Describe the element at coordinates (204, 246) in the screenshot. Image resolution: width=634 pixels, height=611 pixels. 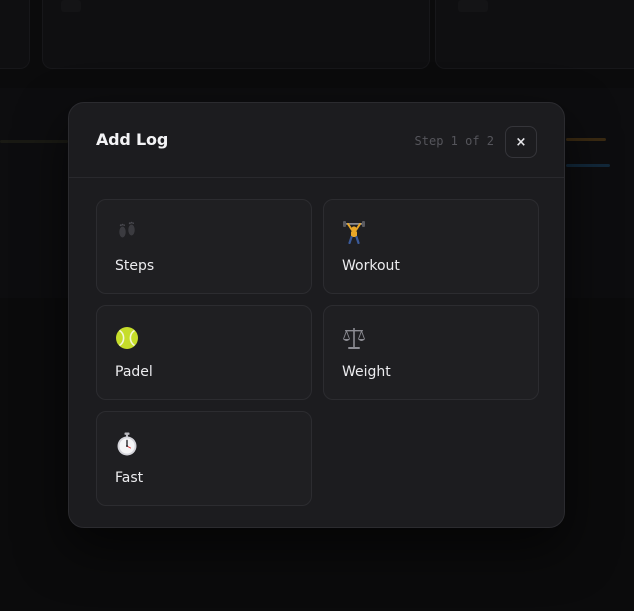
I see `option-steps: Steps` at that location.